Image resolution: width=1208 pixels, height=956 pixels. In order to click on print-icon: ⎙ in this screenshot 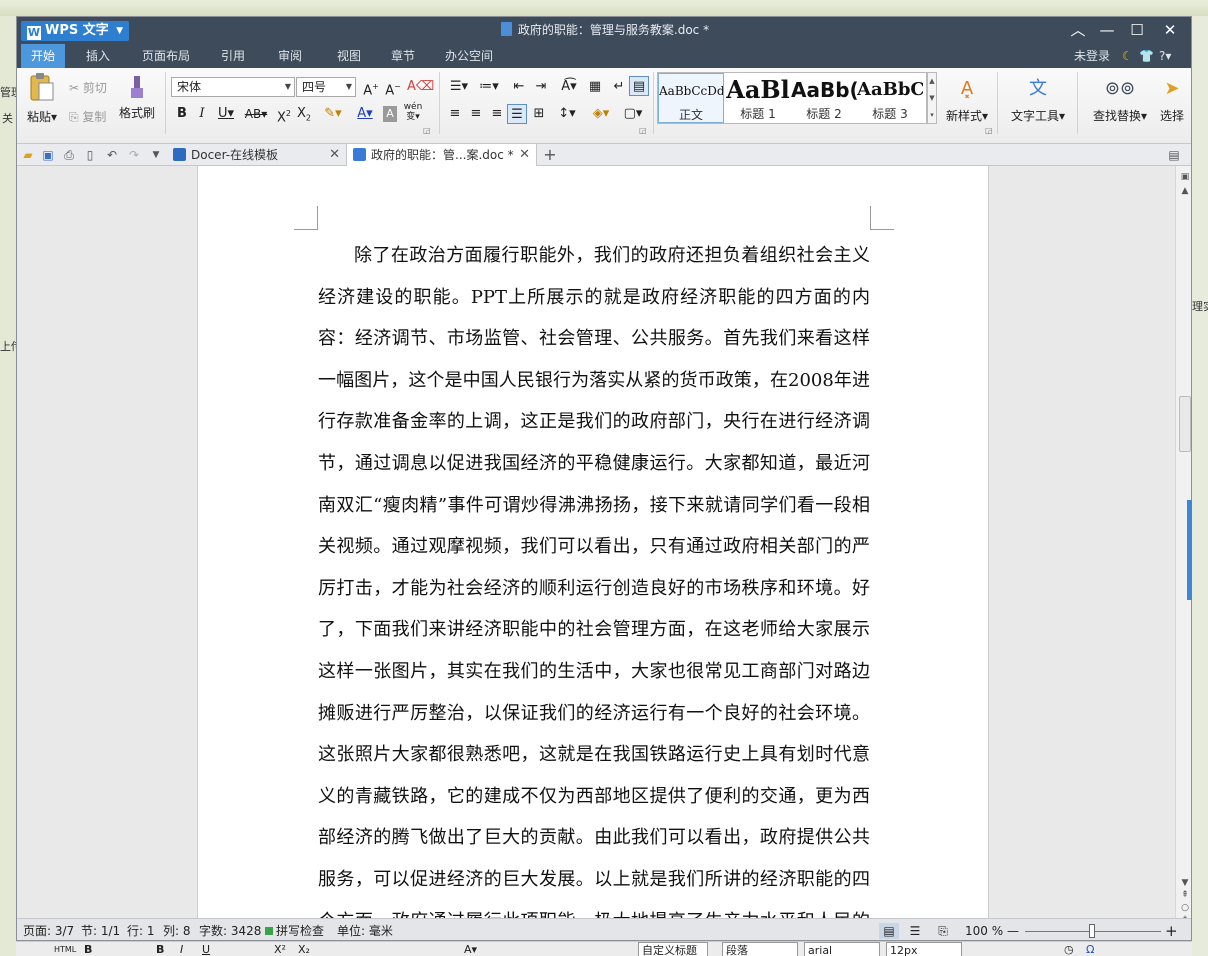, I will do `click(69, 155)`.